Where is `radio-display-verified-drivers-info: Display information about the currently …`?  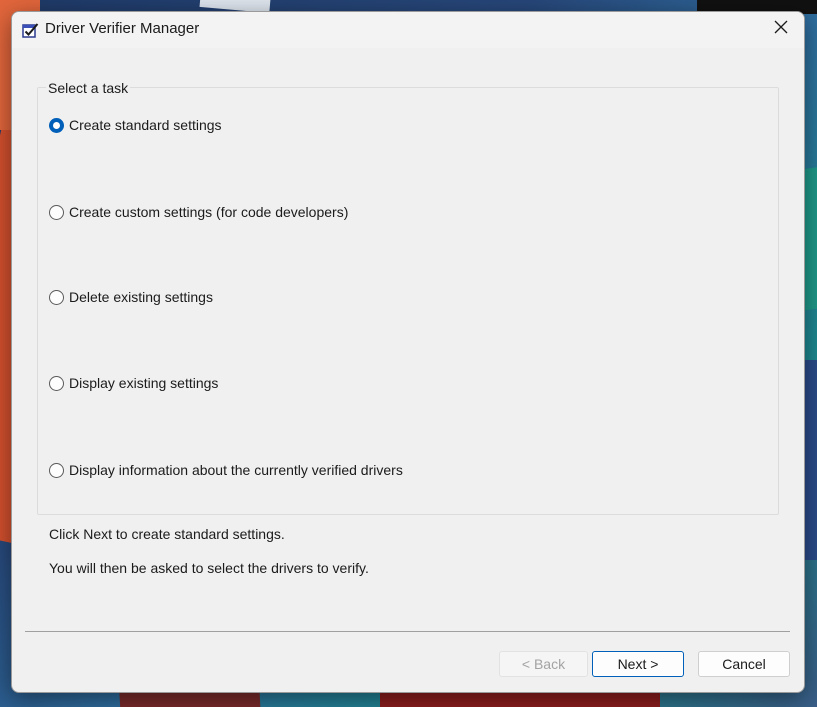
radio-display-verified-drivers-info: Display information about the currently … is located at coordinates (226, 470).